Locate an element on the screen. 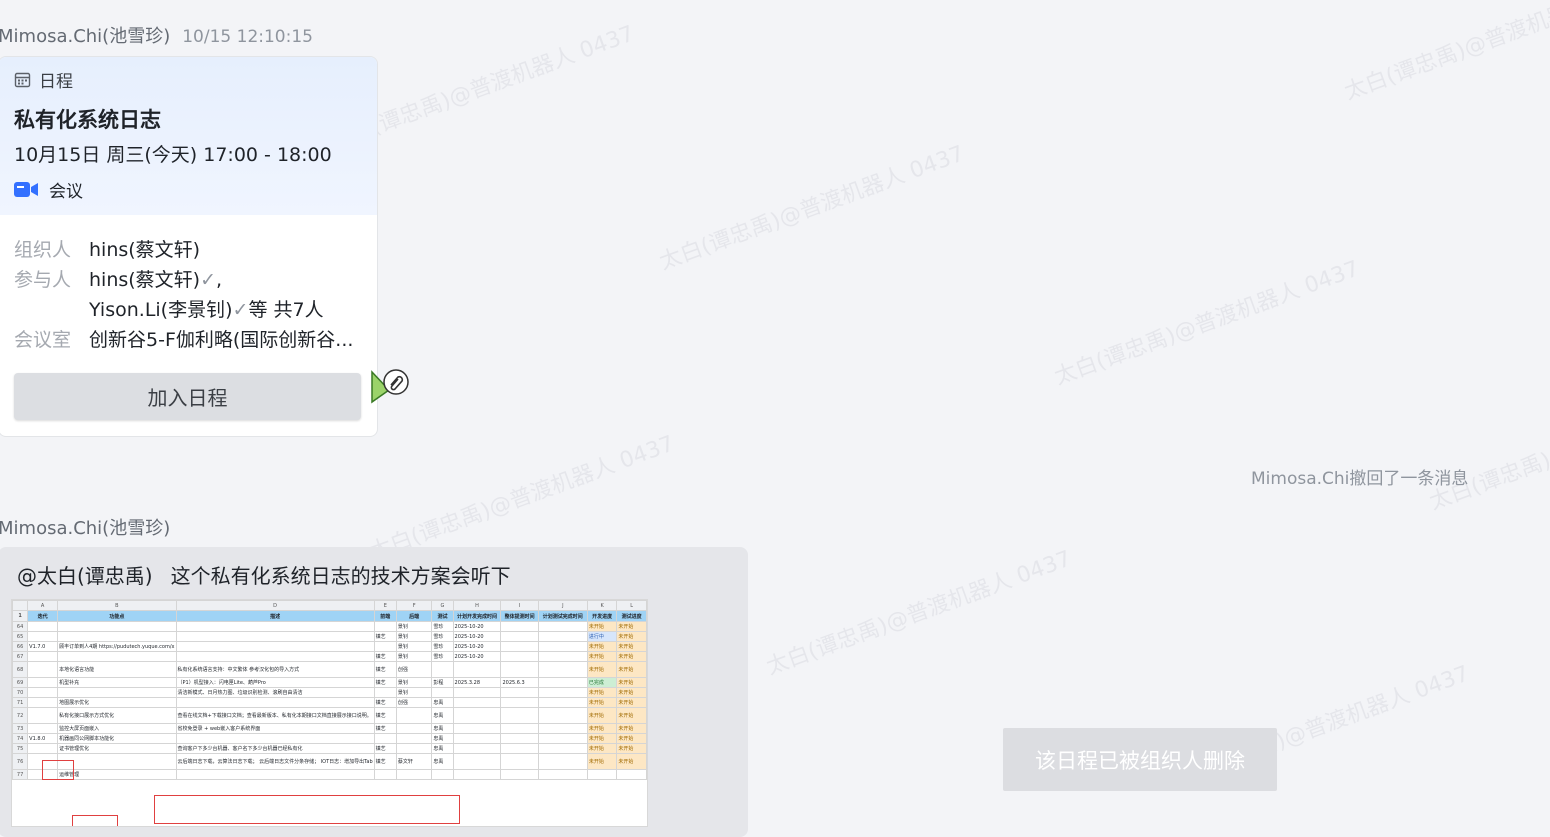  table-cell: 地图展示优化 is located at coordinates (117, 702).